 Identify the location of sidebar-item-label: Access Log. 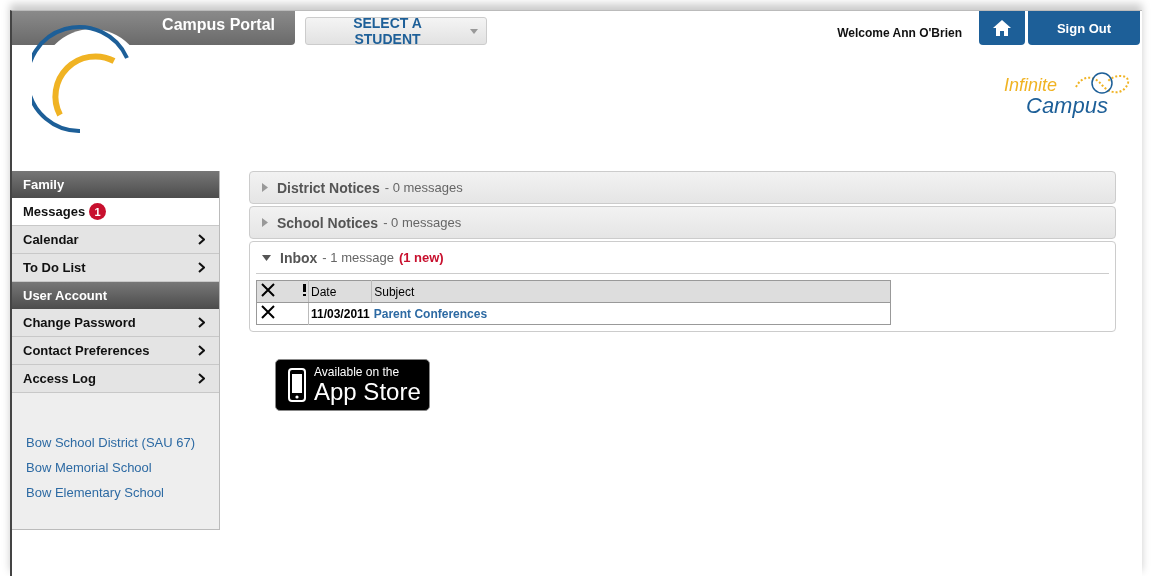
(59, 378).